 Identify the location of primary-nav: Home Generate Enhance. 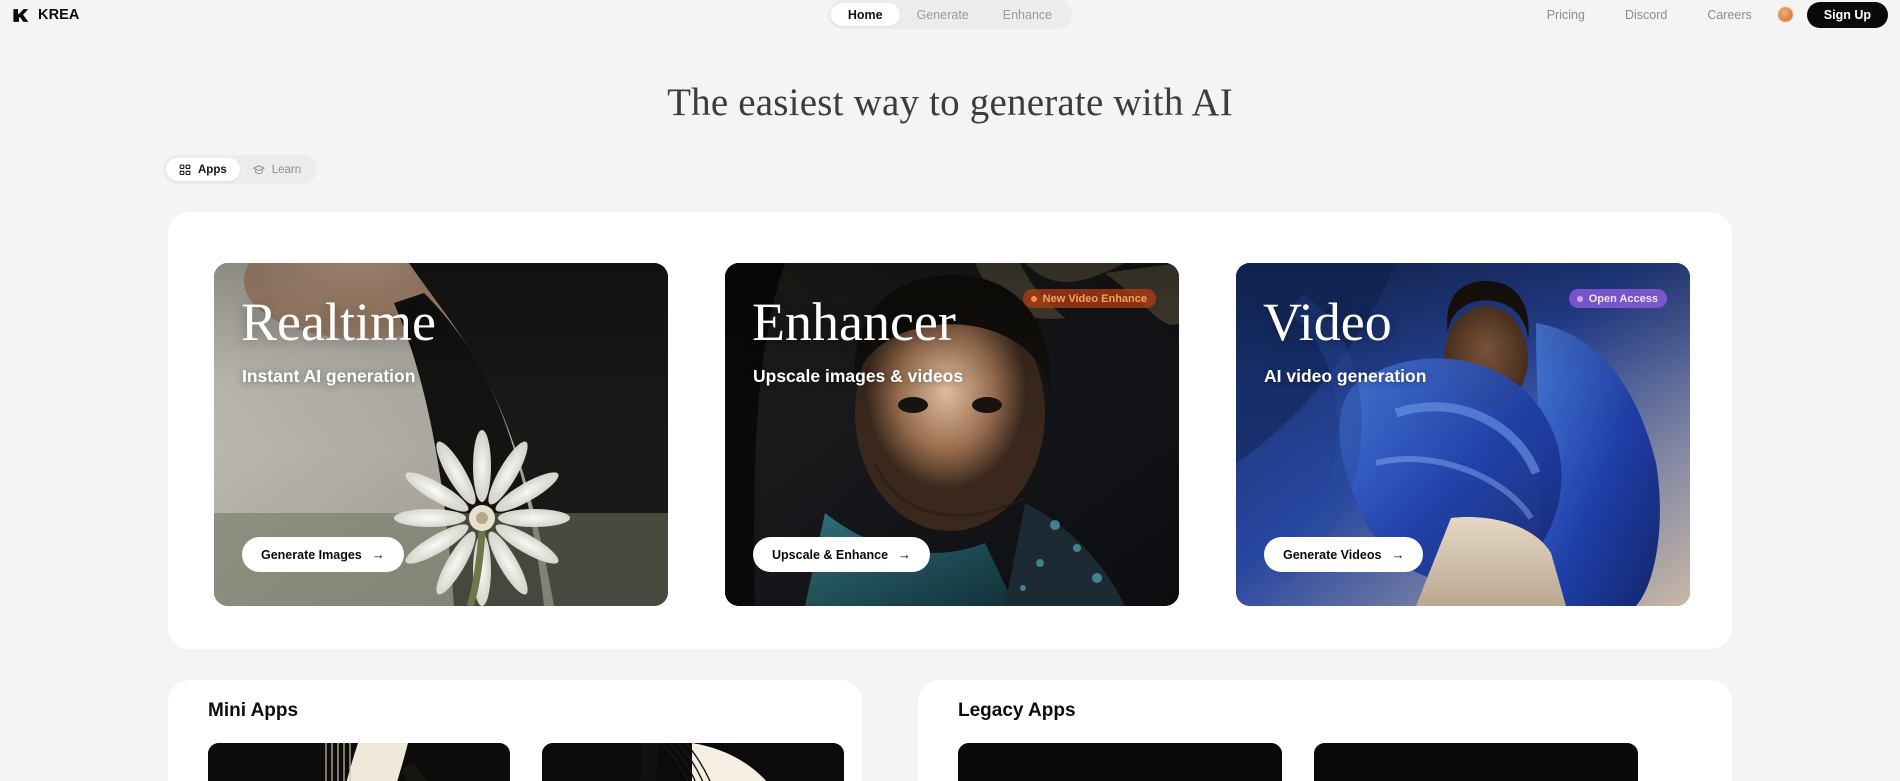
(950, 14).